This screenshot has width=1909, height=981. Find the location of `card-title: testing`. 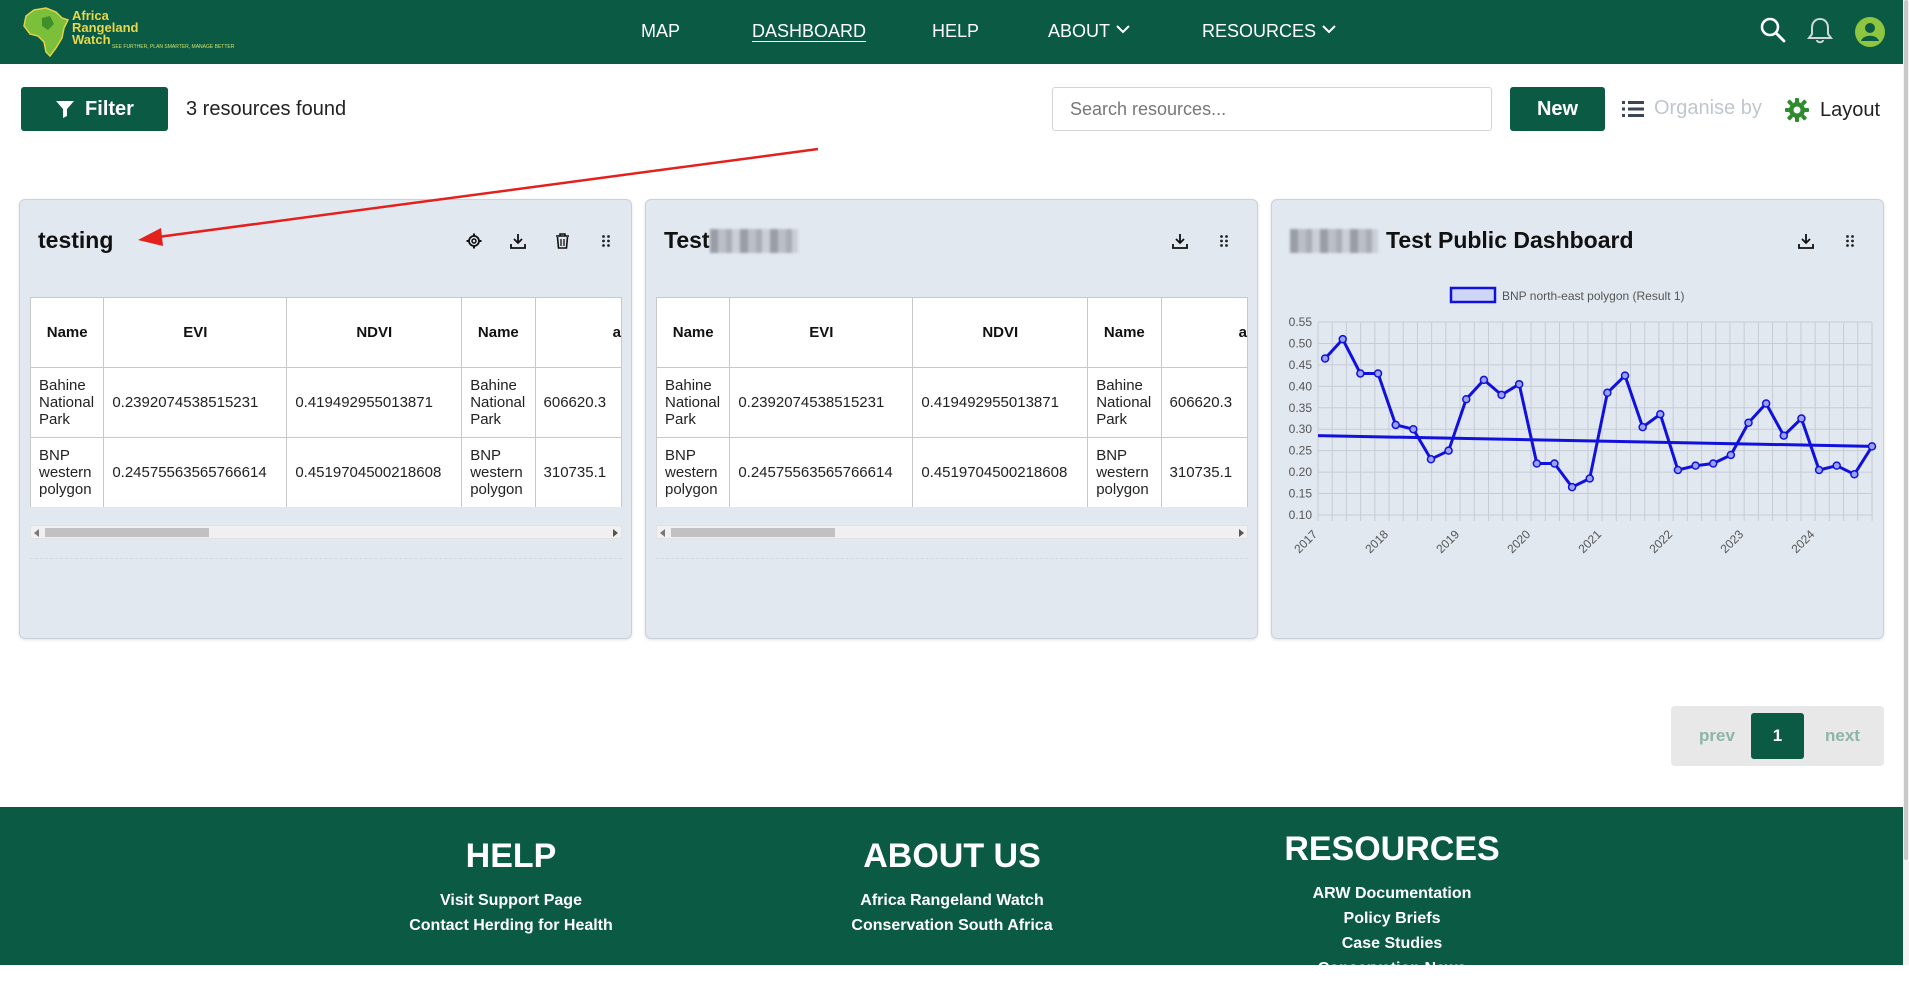

card-title: testing is located at coordinates (75, 240).